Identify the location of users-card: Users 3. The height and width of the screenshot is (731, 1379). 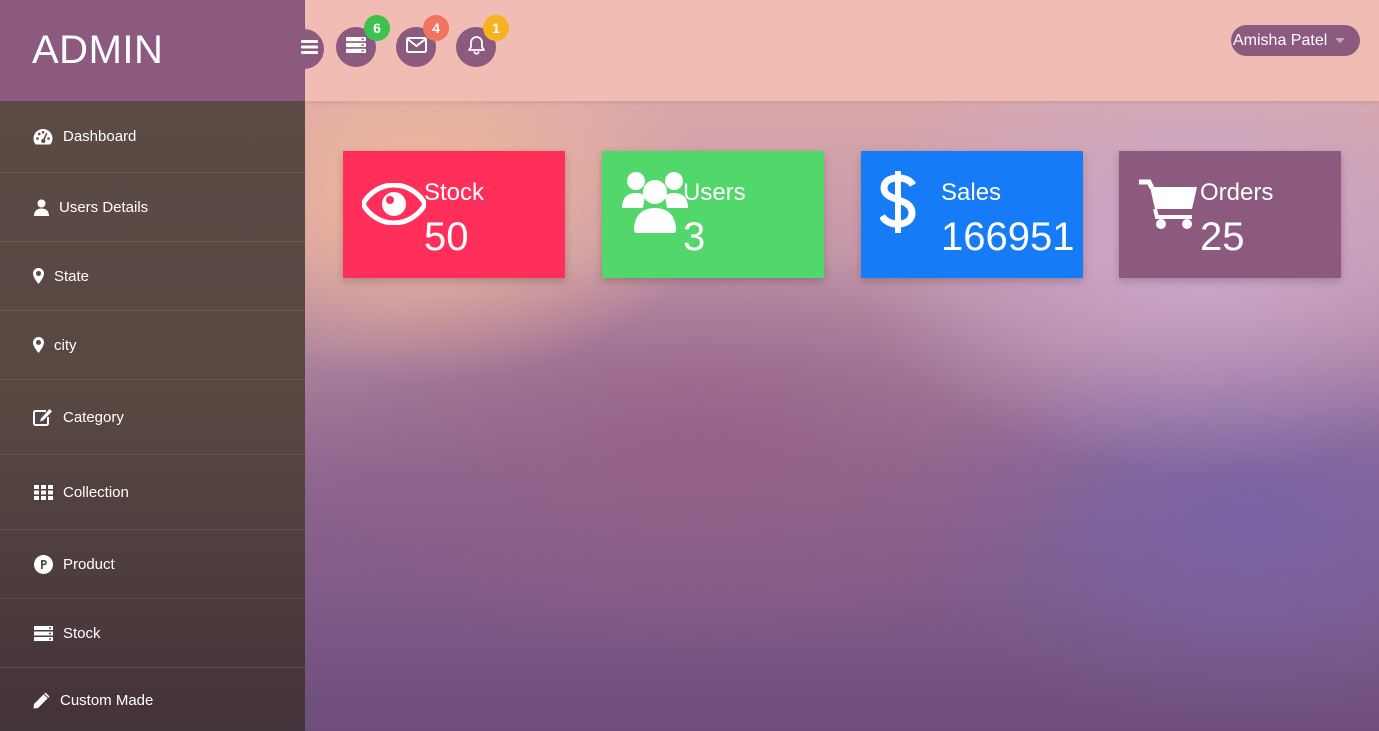
(713, 214).